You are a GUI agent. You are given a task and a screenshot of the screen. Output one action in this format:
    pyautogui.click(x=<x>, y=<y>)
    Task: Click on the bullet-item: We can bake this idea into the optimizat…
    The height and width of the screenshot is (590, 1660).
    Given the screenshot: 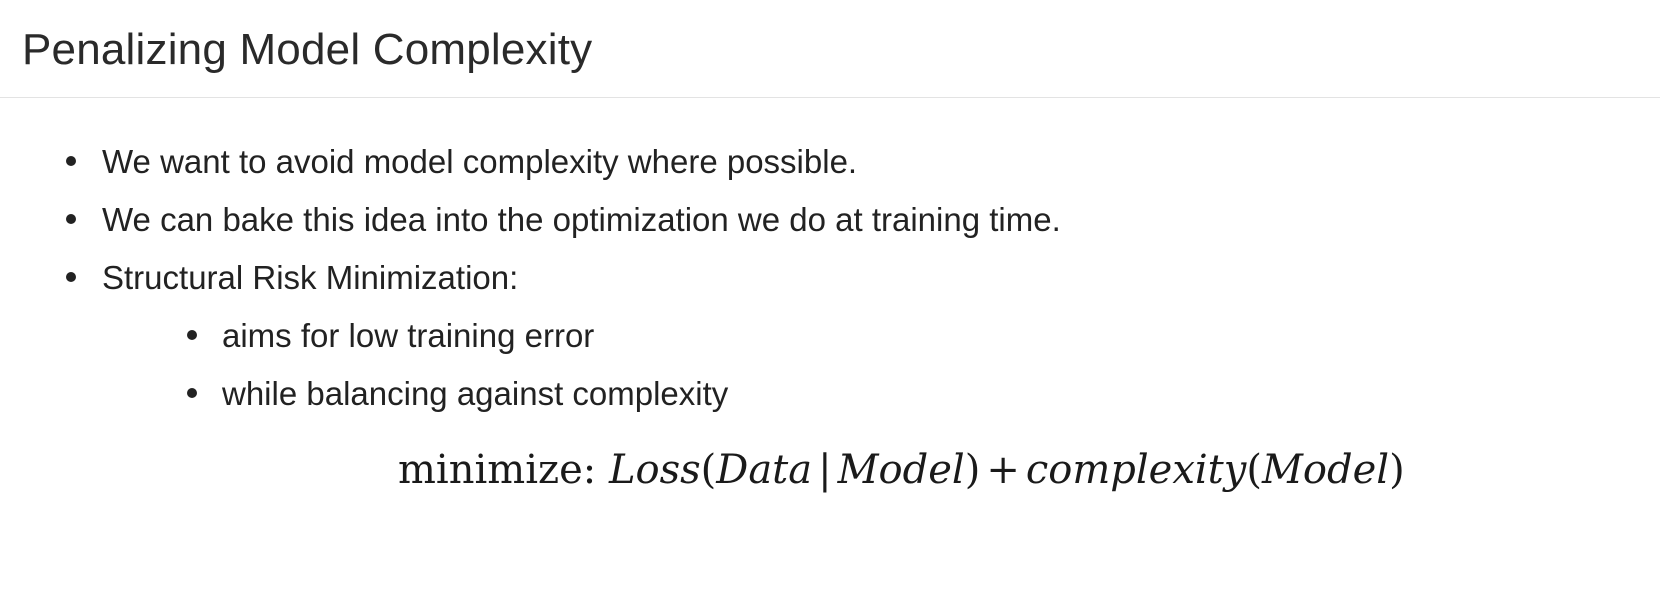 What is the action you would take?
    pyautogui.click(x=581, y=219)
    